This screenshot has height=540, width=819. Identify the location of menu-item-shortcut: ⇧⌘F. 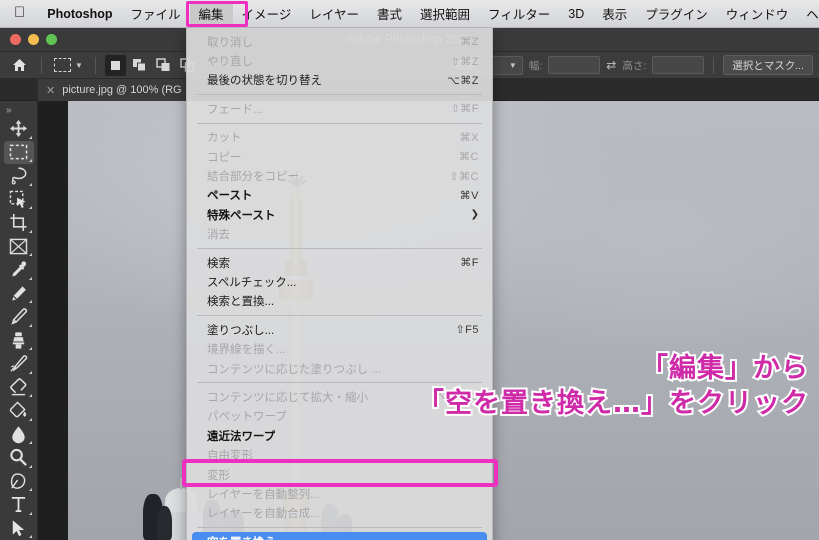
(464, 109).